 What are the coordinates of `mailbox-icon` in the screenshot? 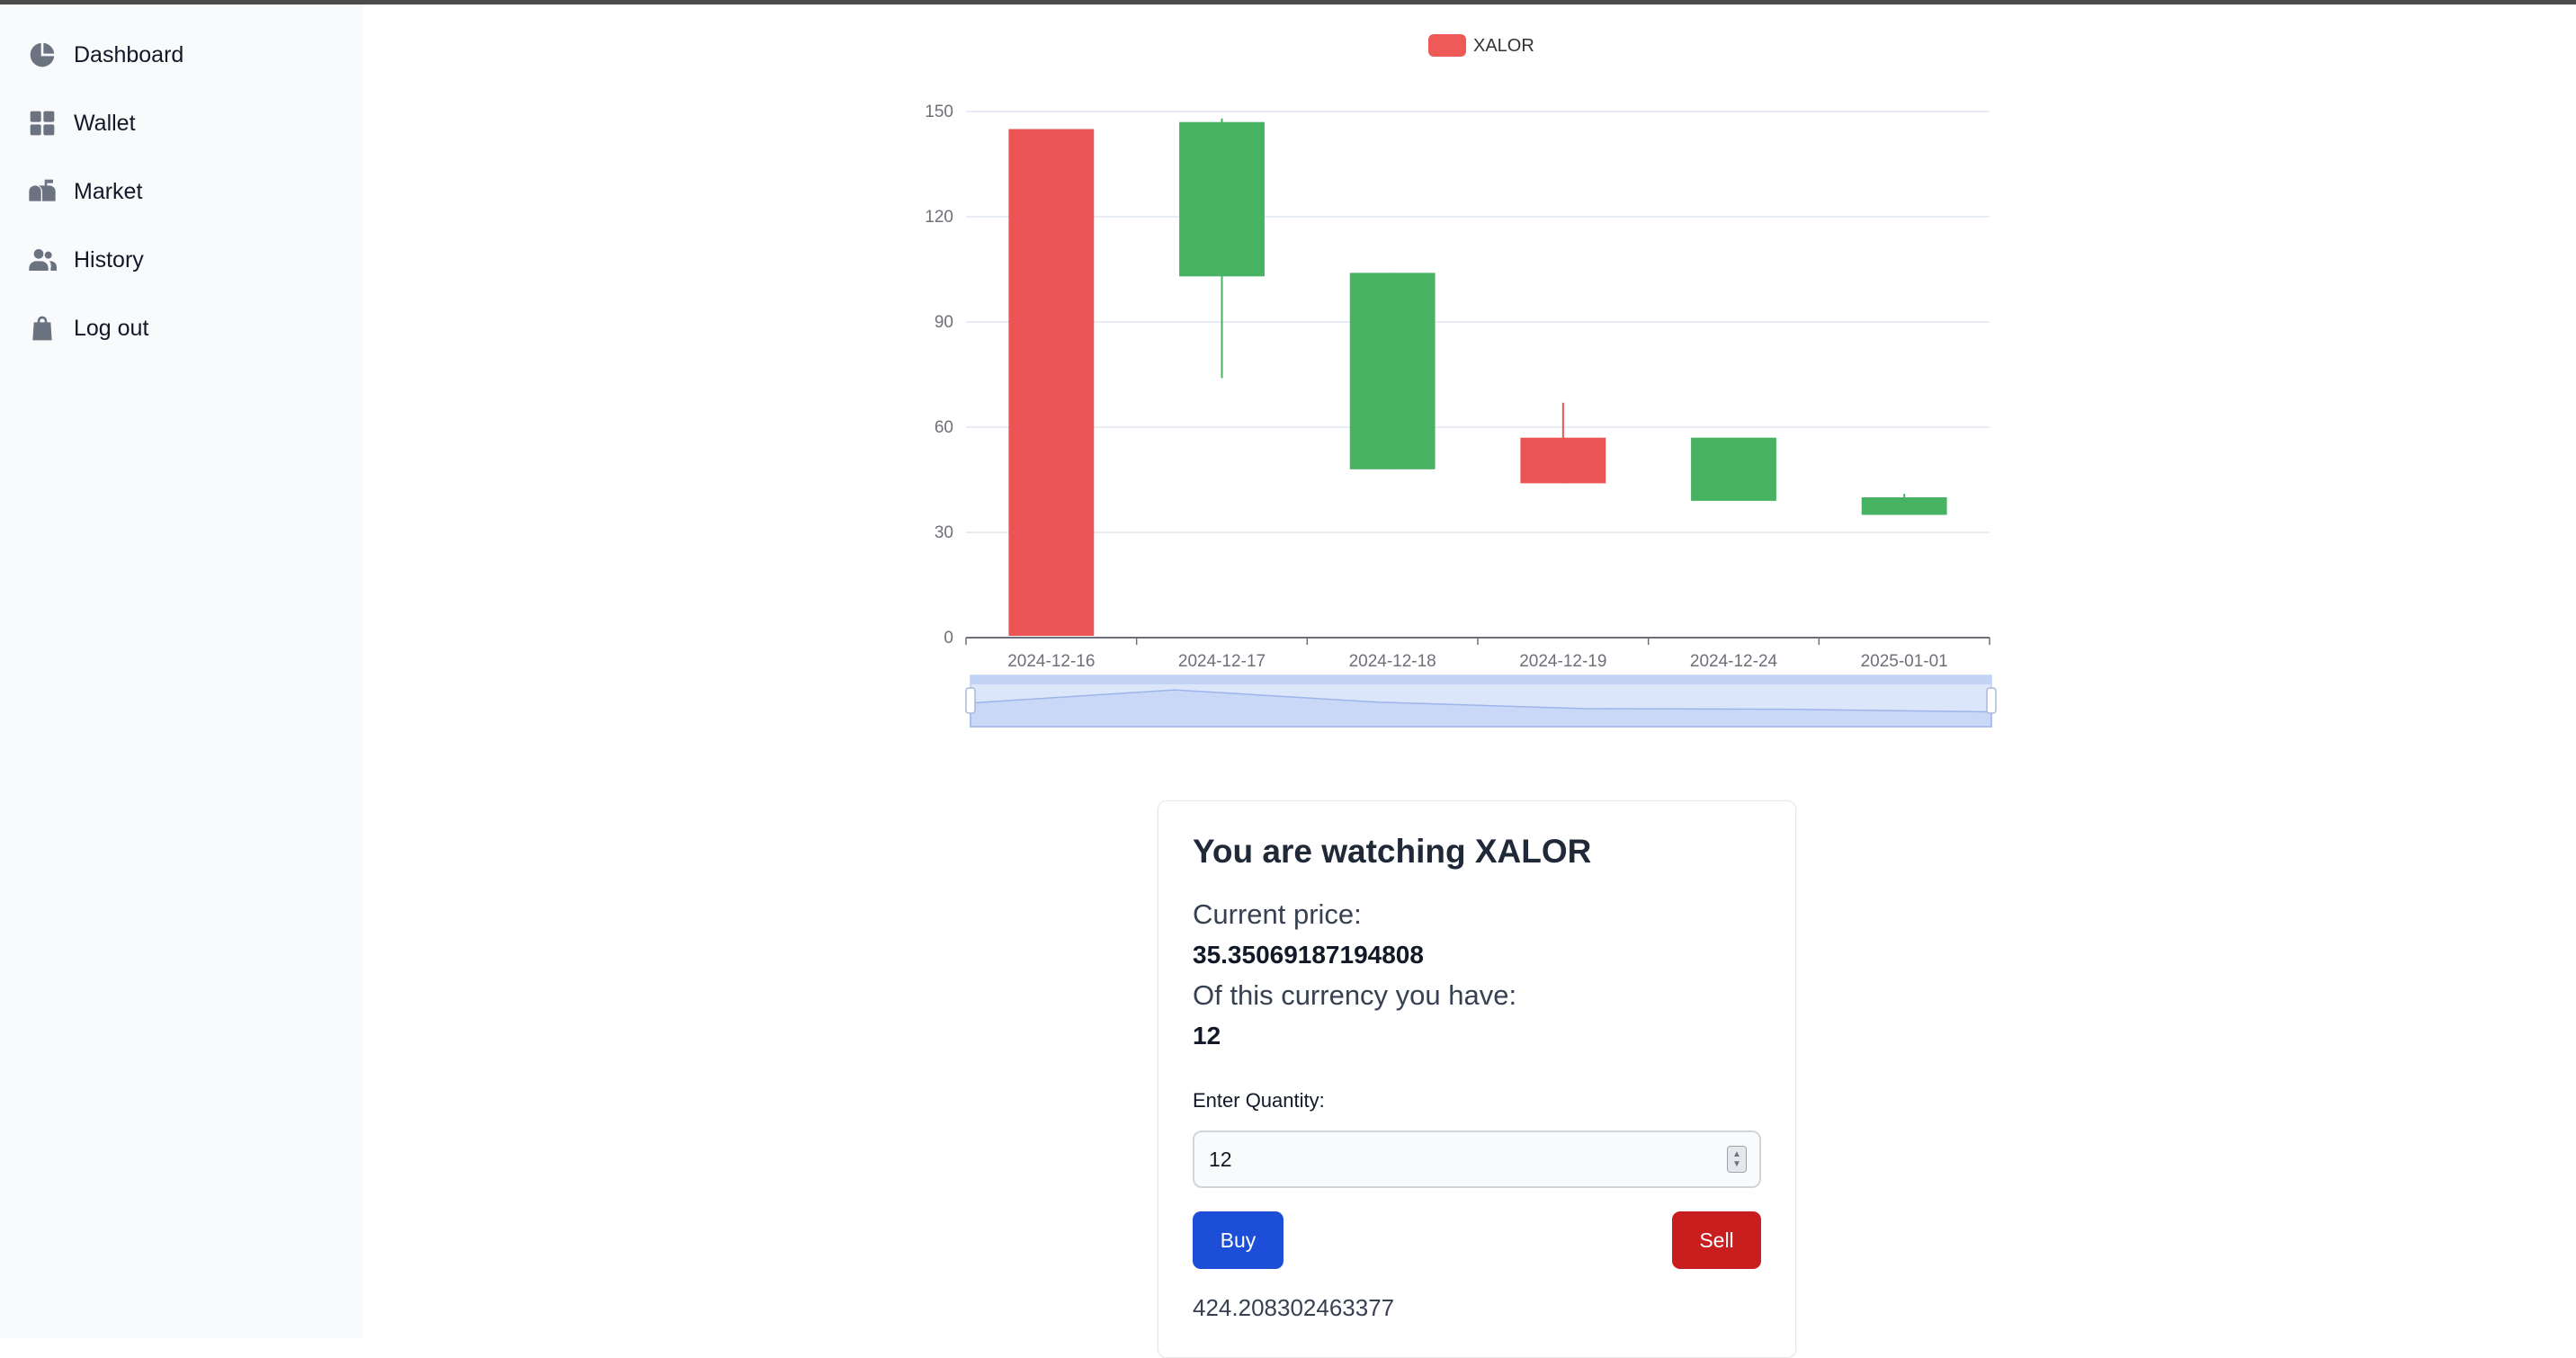 It's located at (42, 191).